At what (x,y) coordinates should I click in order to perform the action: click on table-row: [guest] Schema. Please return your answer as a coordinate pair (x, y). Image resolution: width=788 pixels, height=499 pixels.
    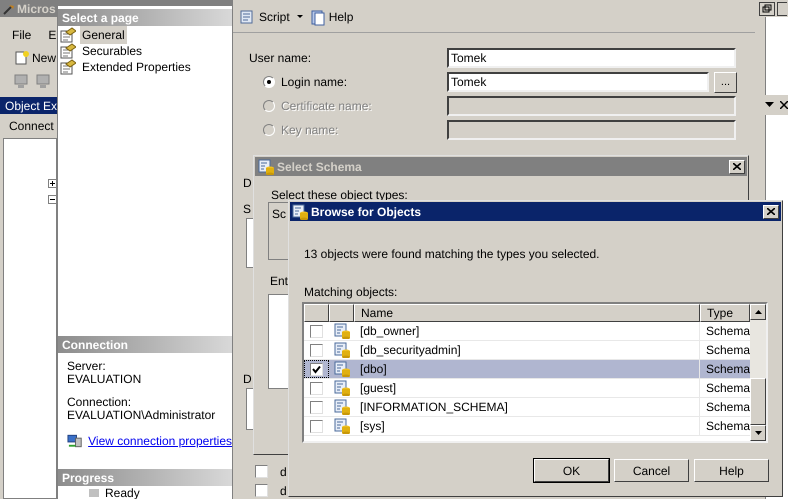
    Looking at the image, I should click on (527, 388).